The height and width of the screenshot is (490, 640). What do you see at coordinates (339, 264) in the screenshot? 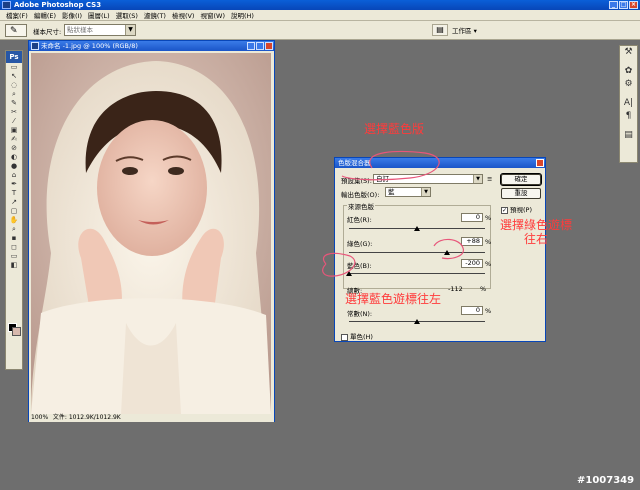
I see `annotation-circle-blue` at bounding box center [339, 264].